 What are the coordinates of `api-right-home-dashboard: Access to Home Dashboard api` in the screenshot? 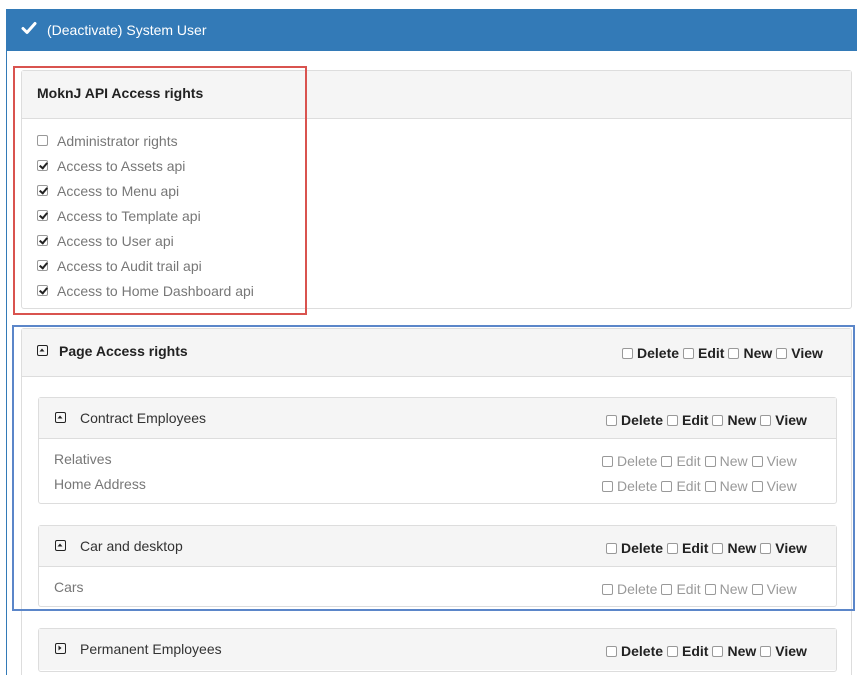 It's located at (145, 290).